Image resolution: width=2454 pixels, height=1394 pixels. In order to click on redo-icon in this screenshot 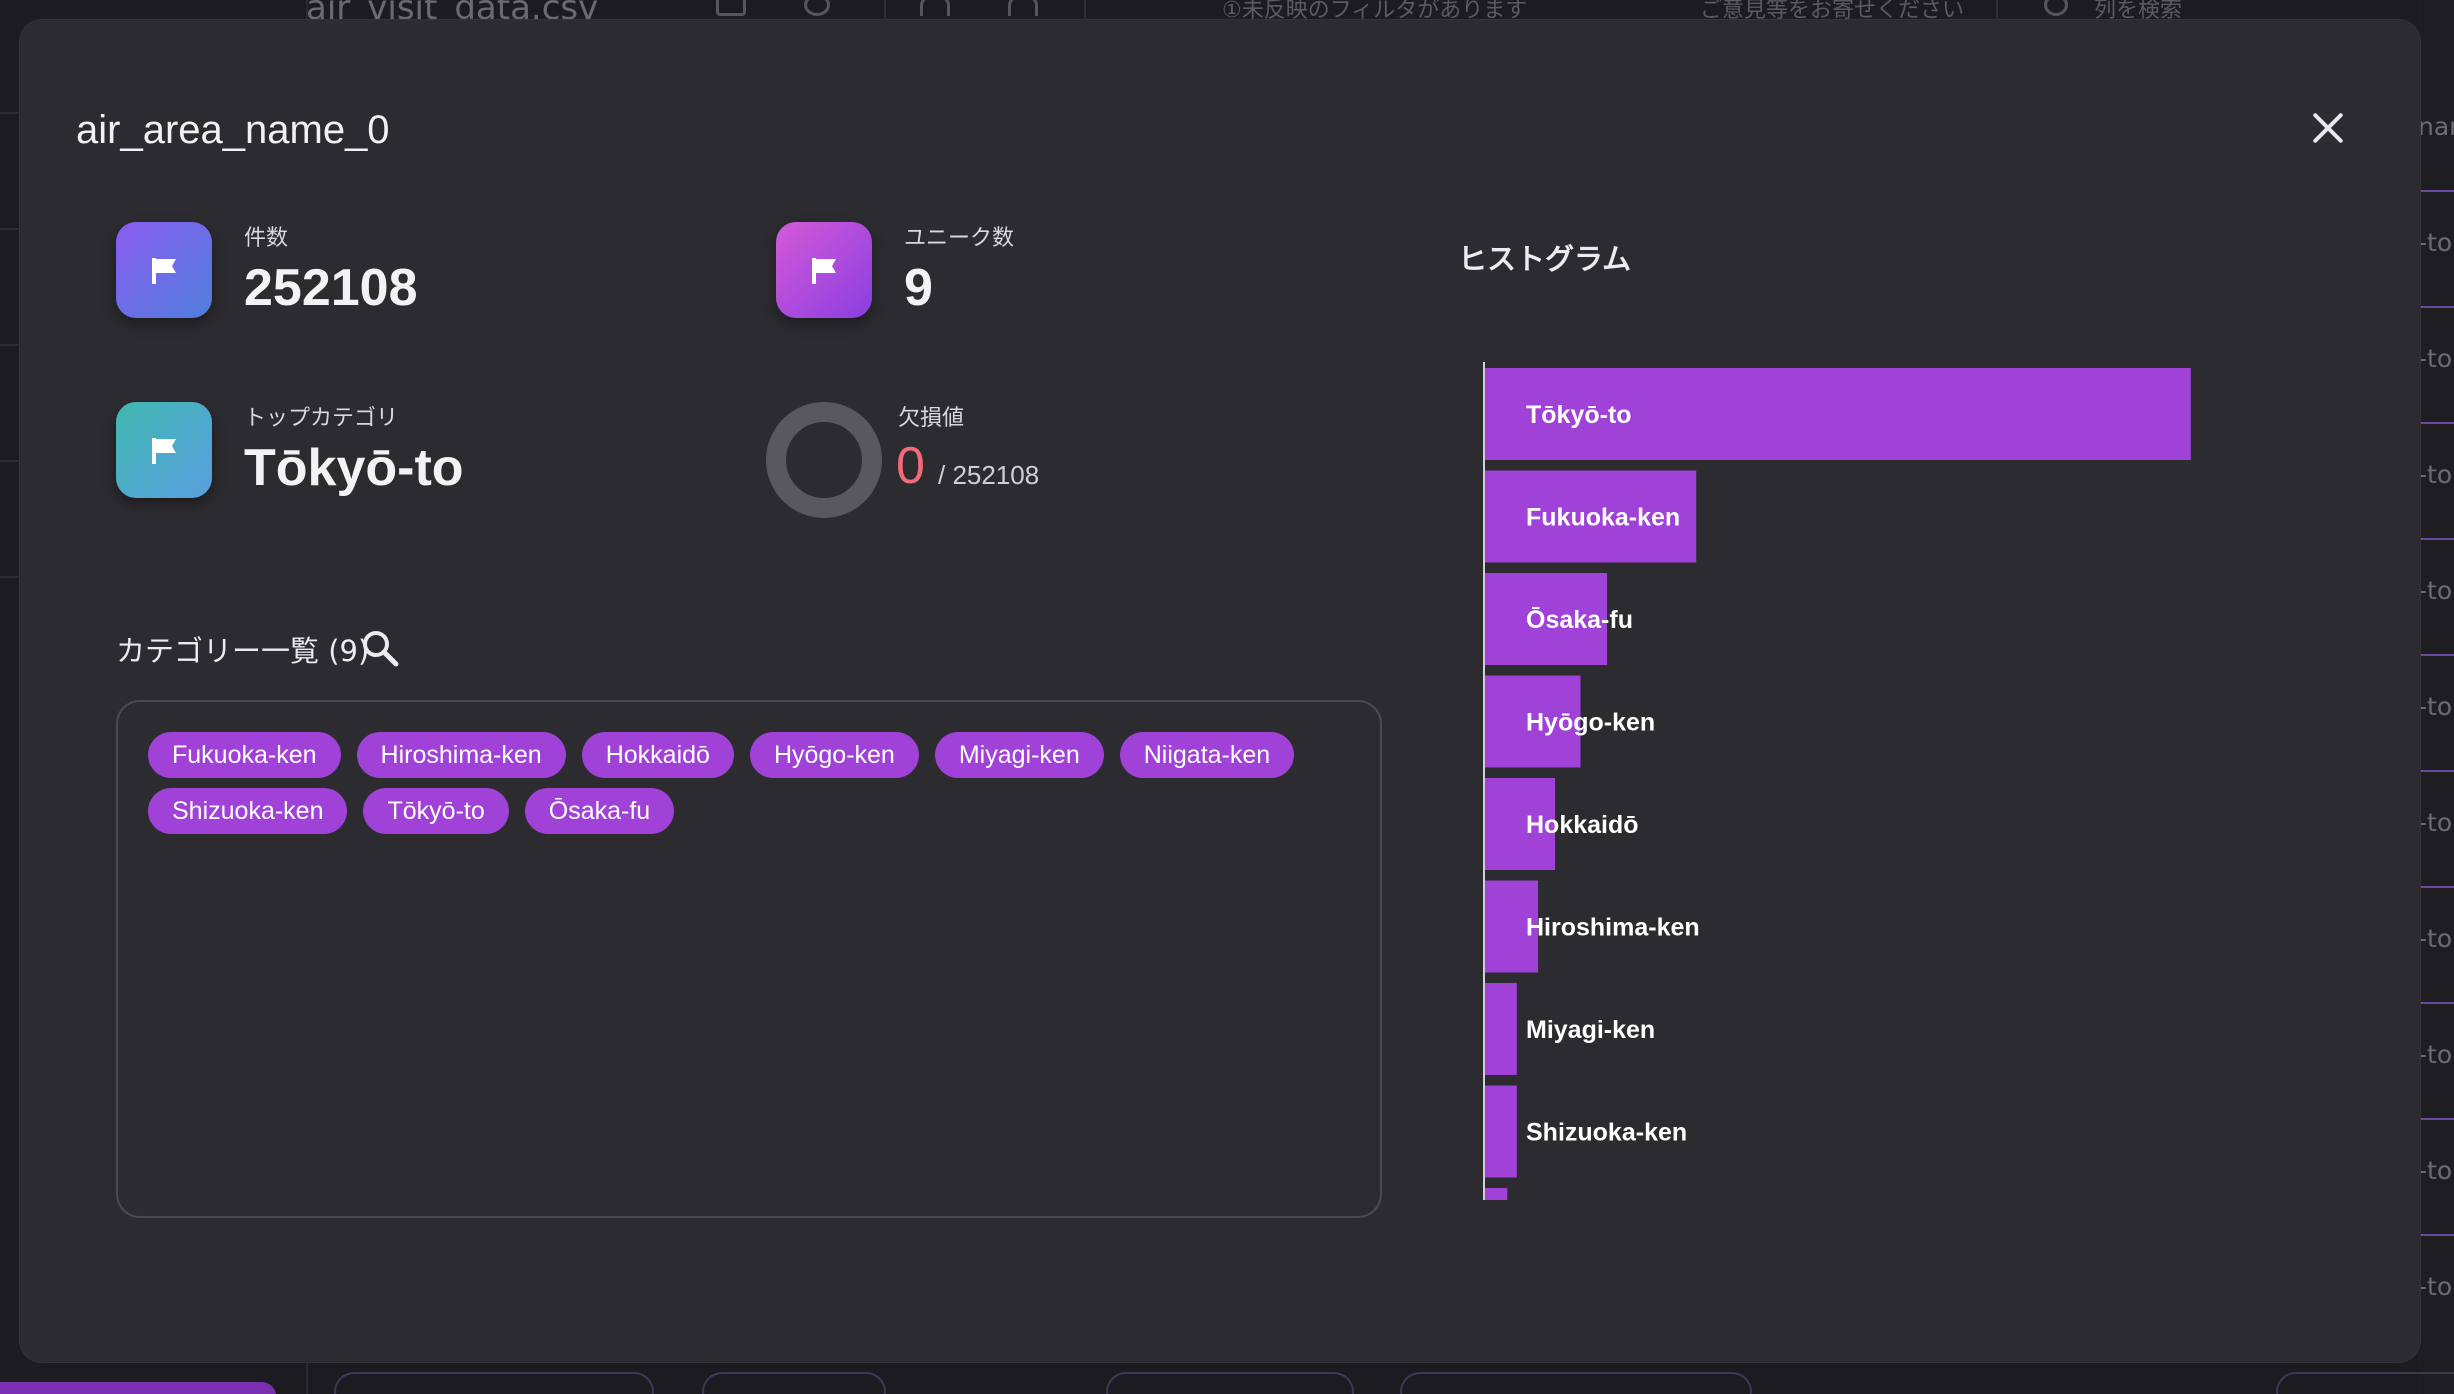, I will do `click(1023, 8)`.